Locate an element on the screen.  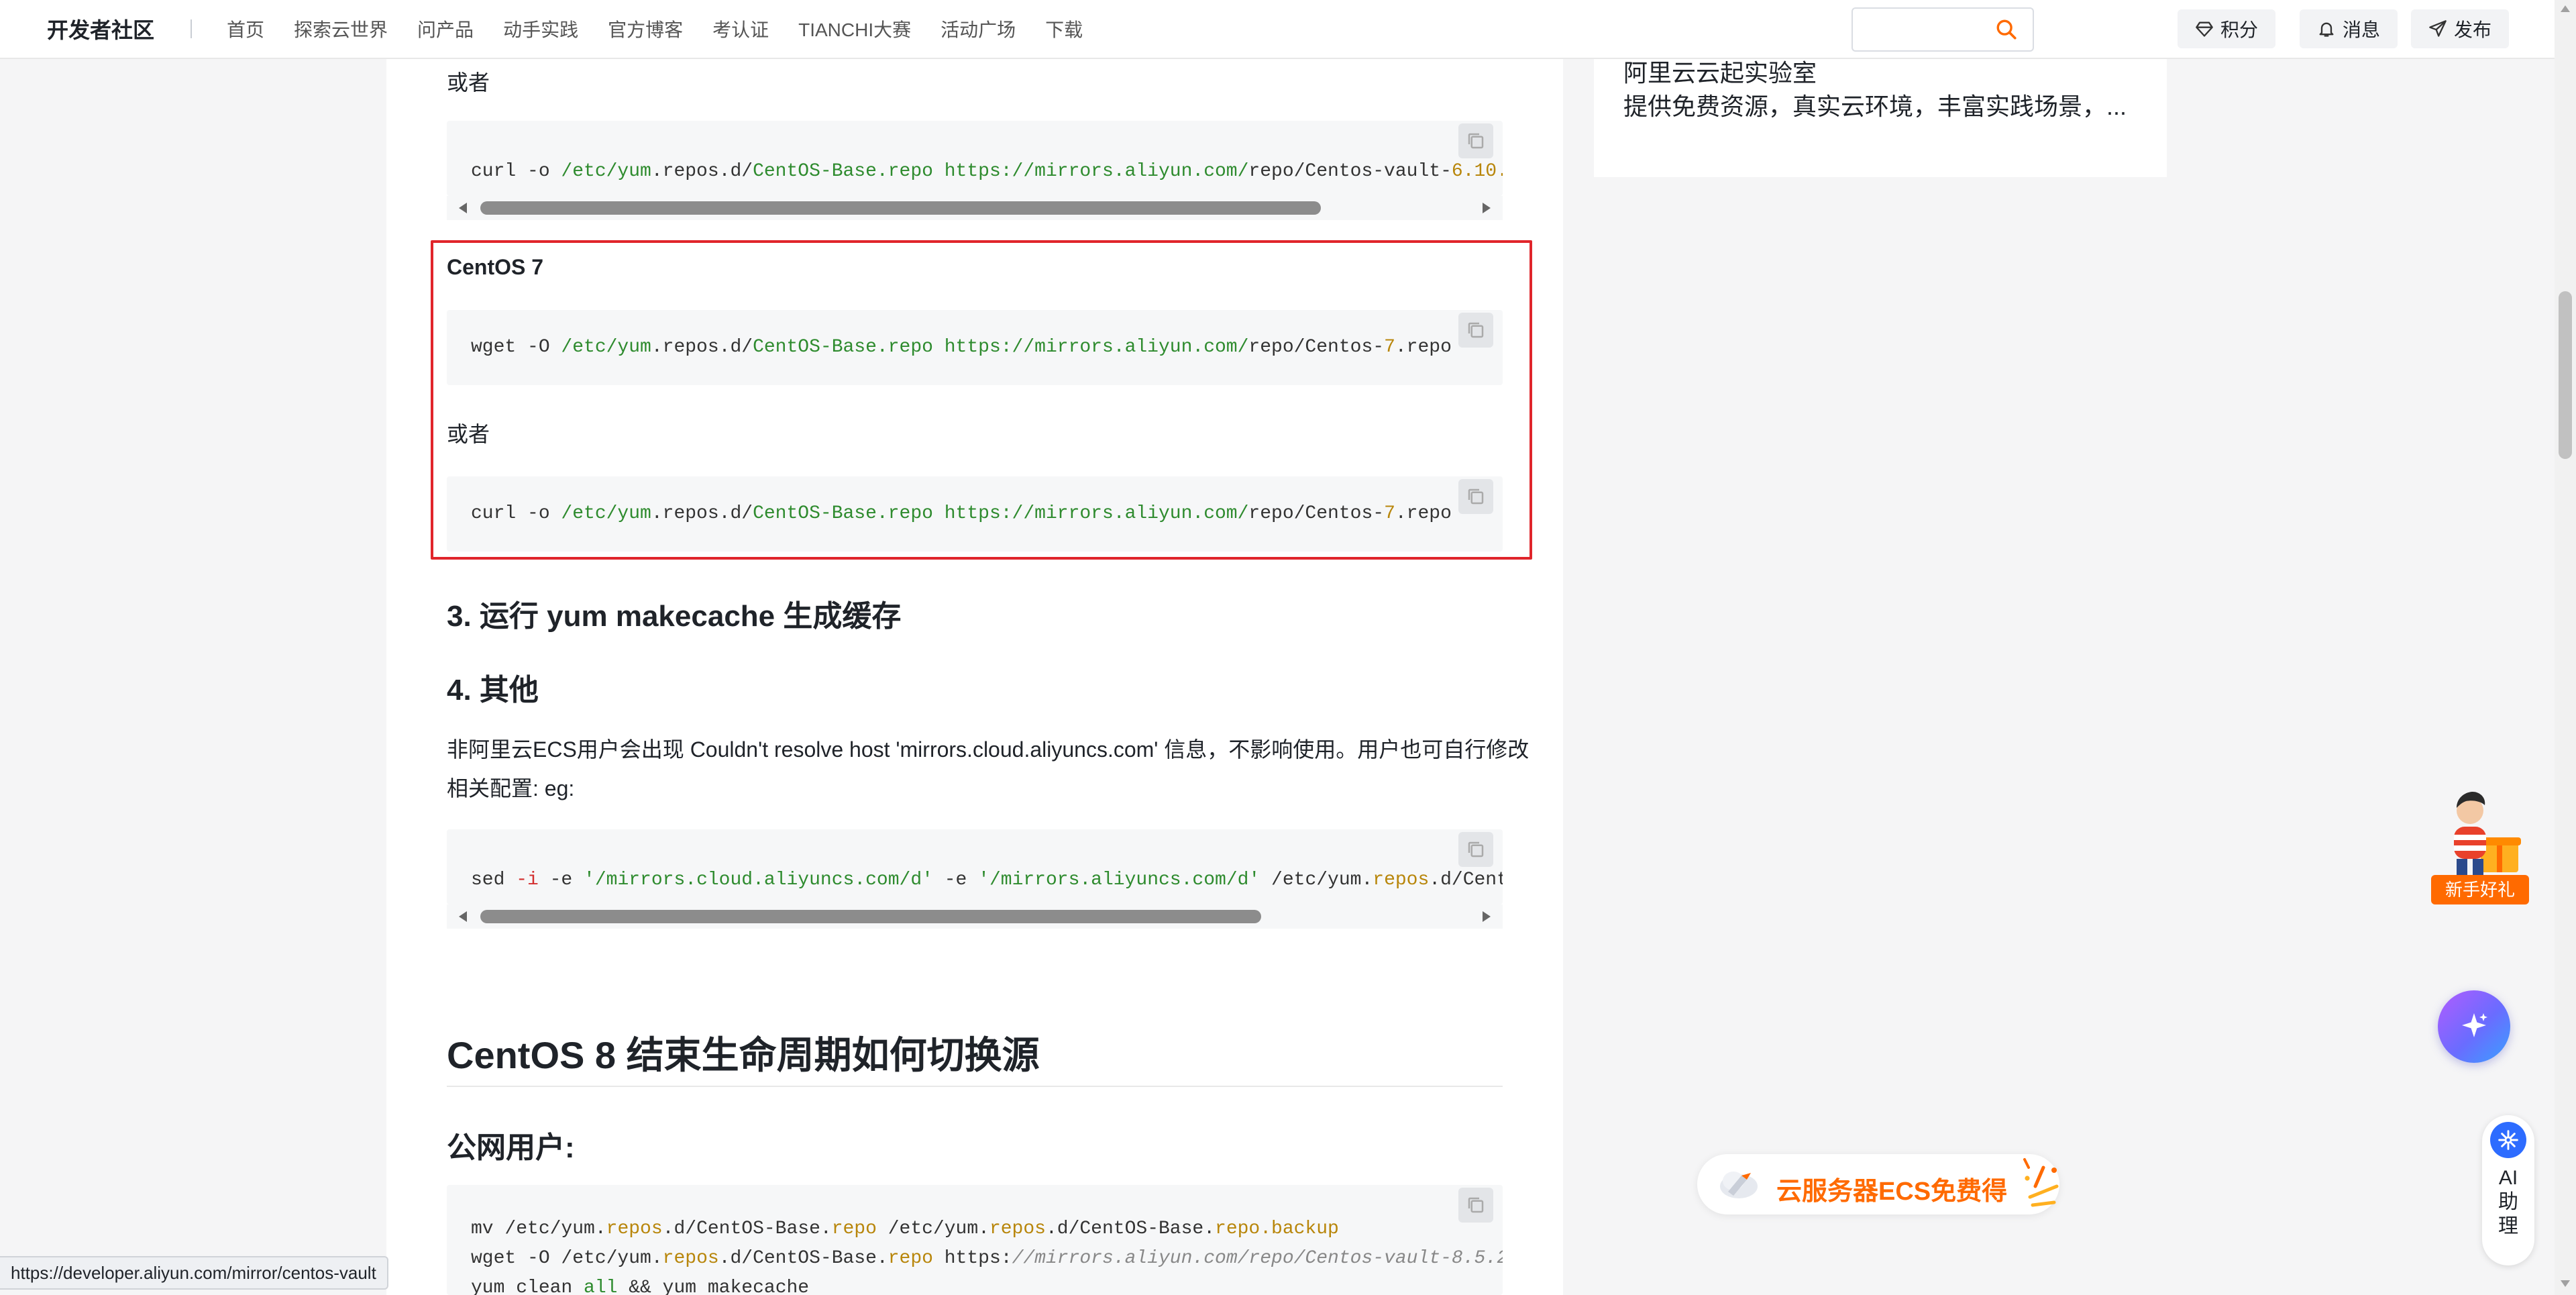
nav-item-explore: 探索云世界 is located at coordinates (341, 28).